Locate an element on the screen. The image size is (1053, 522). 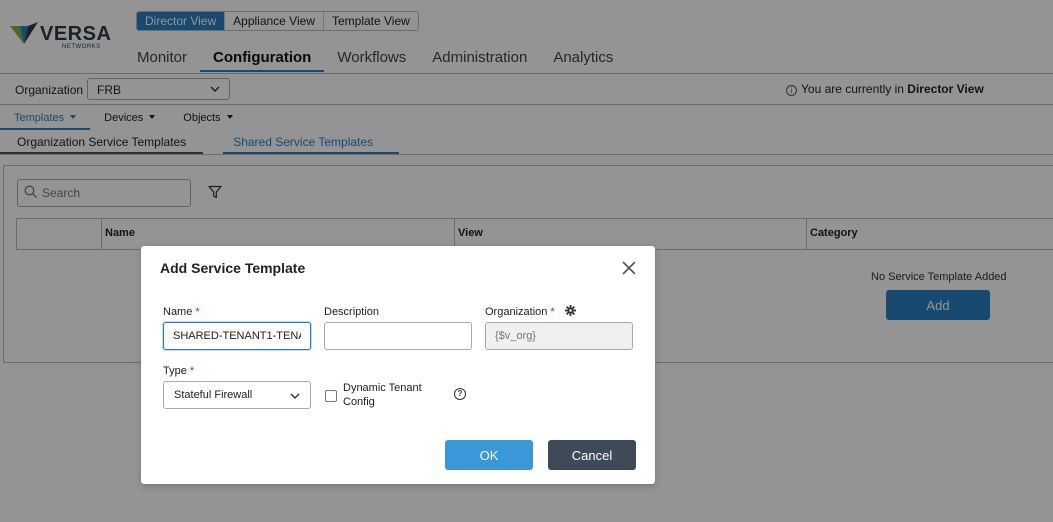
organization-field-label: Organization * is located at coordinates (520, 312).